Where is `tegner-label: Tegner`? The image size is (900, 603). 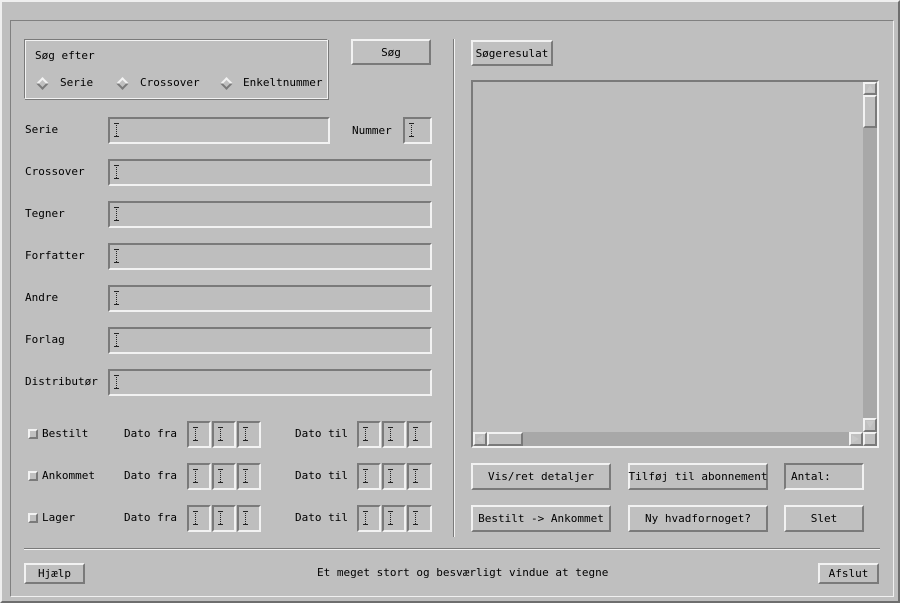
tegner-label: Tegner is located at coordinates (45, 213).